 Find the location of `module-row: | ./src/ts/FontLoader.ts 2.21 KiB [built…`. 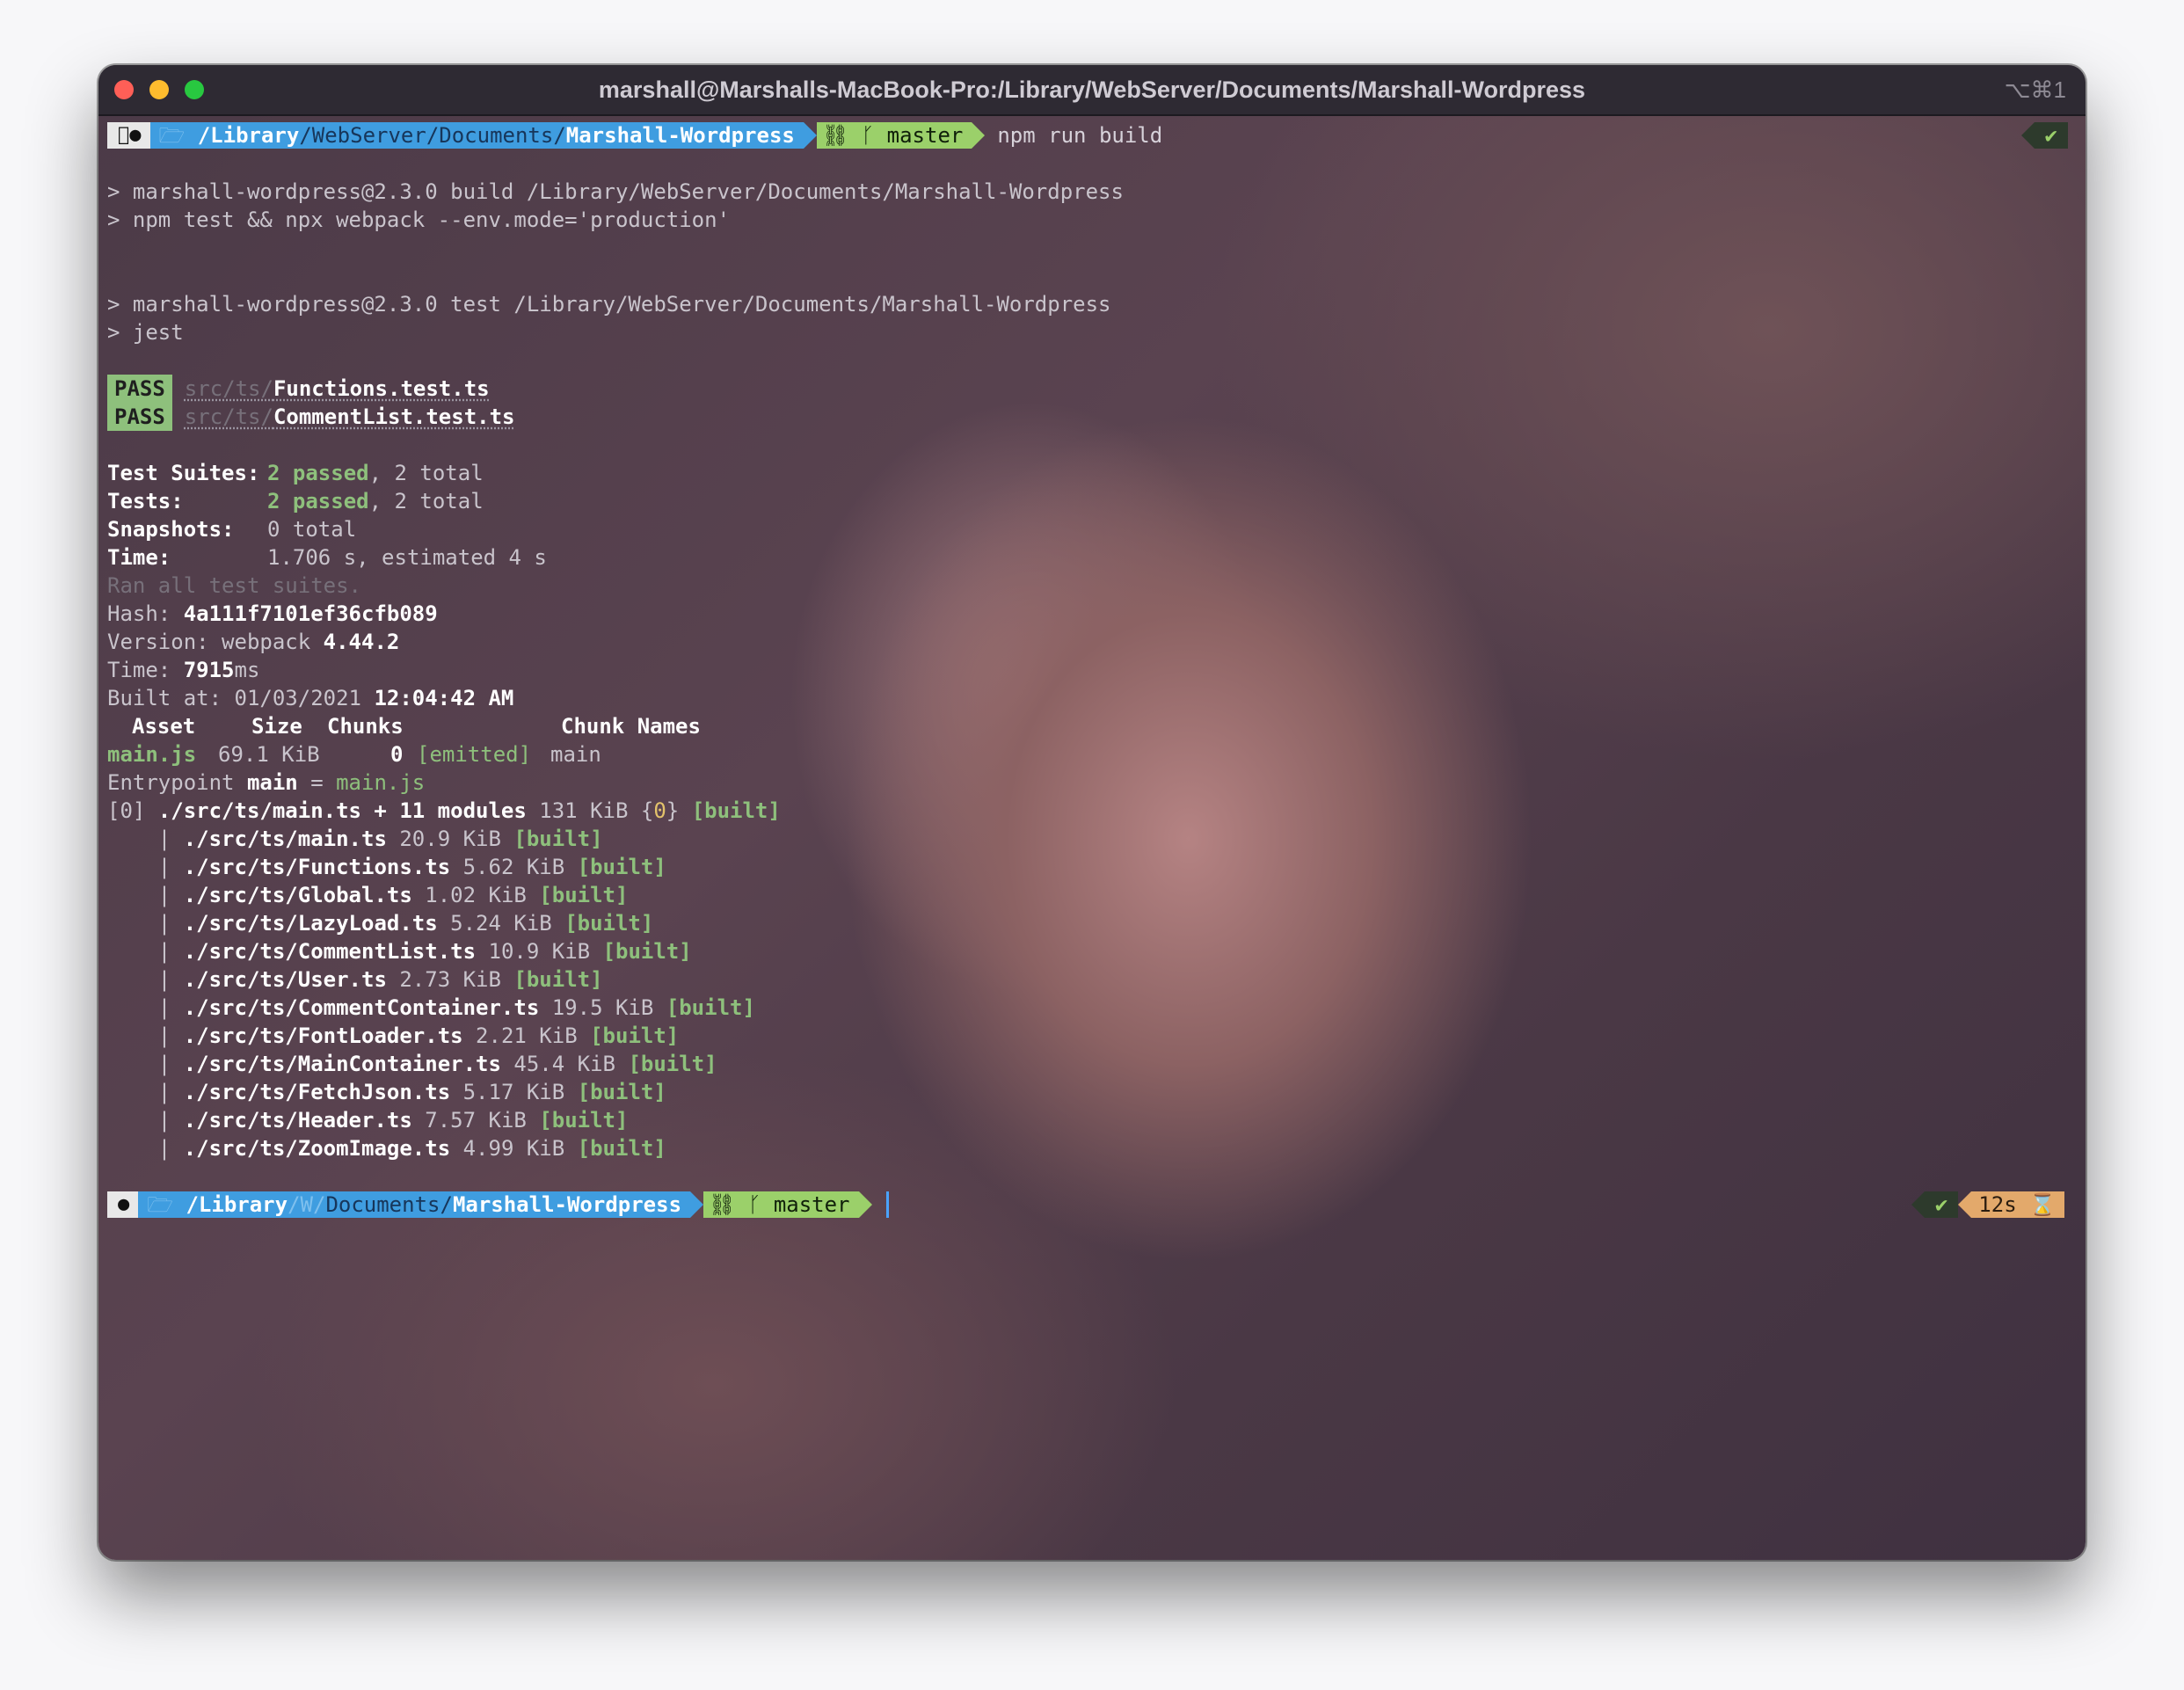

module-row: | ./src/ts/FontLoader.ts 2.21 KiB [built… is located at coordinates (393, 1035).